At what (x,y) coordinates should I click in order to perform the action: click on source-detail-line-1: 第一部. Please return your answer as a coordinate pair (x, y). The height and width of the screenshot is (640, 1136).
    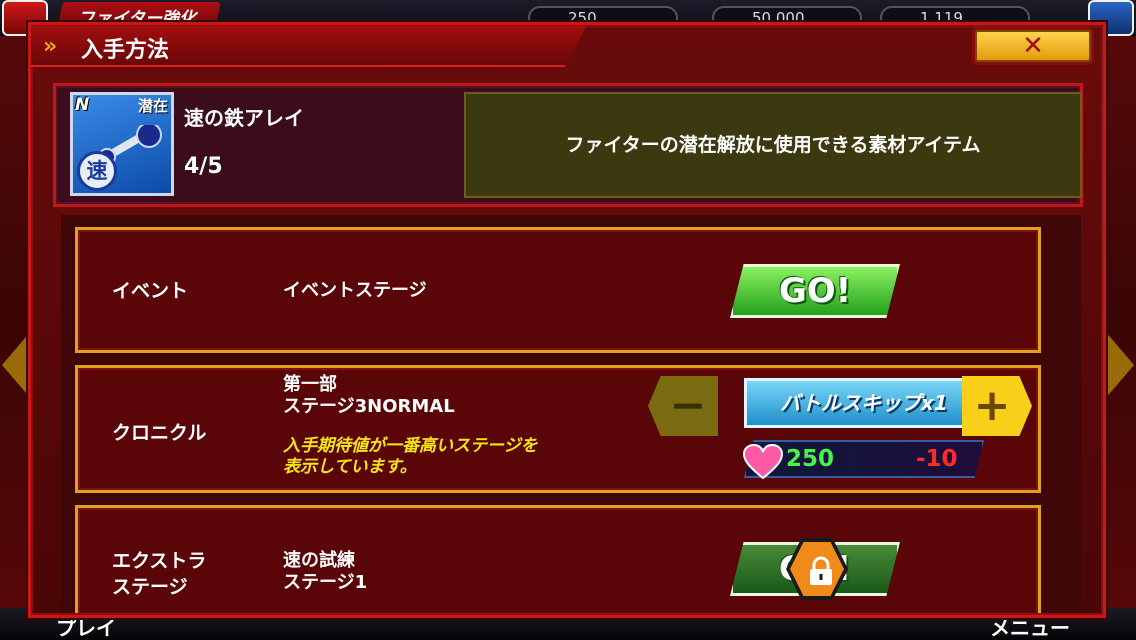
    Looking at the image, I should click on (310, 384).